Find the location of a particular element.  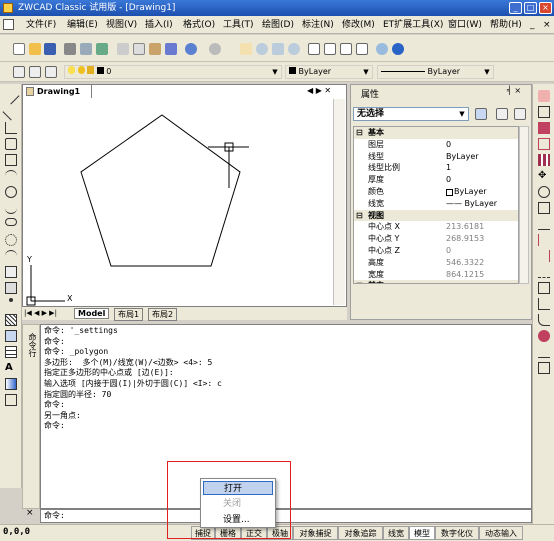

close-button: × is located at coordinates (545, 8).